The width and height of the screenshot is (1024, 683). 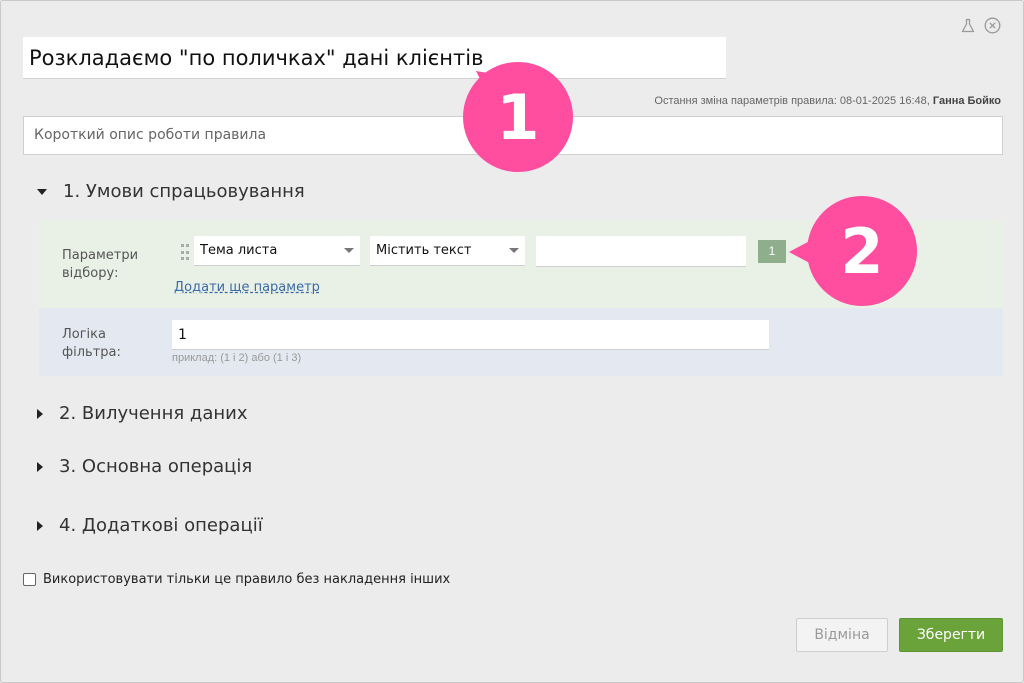 I want to click on close-circle-icon, so click(x=992, y=25).